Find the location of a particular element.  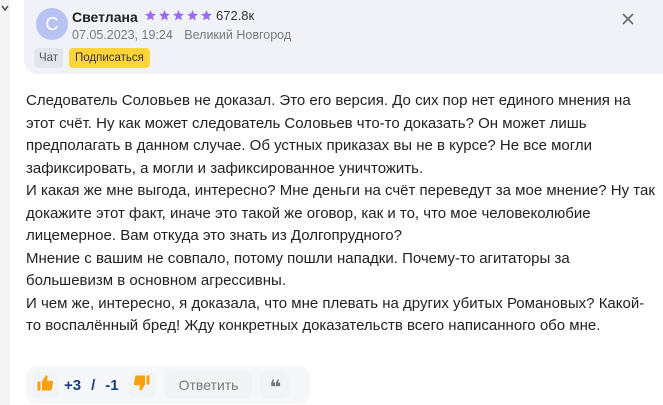

like-button is located at coordinates (45, 385).